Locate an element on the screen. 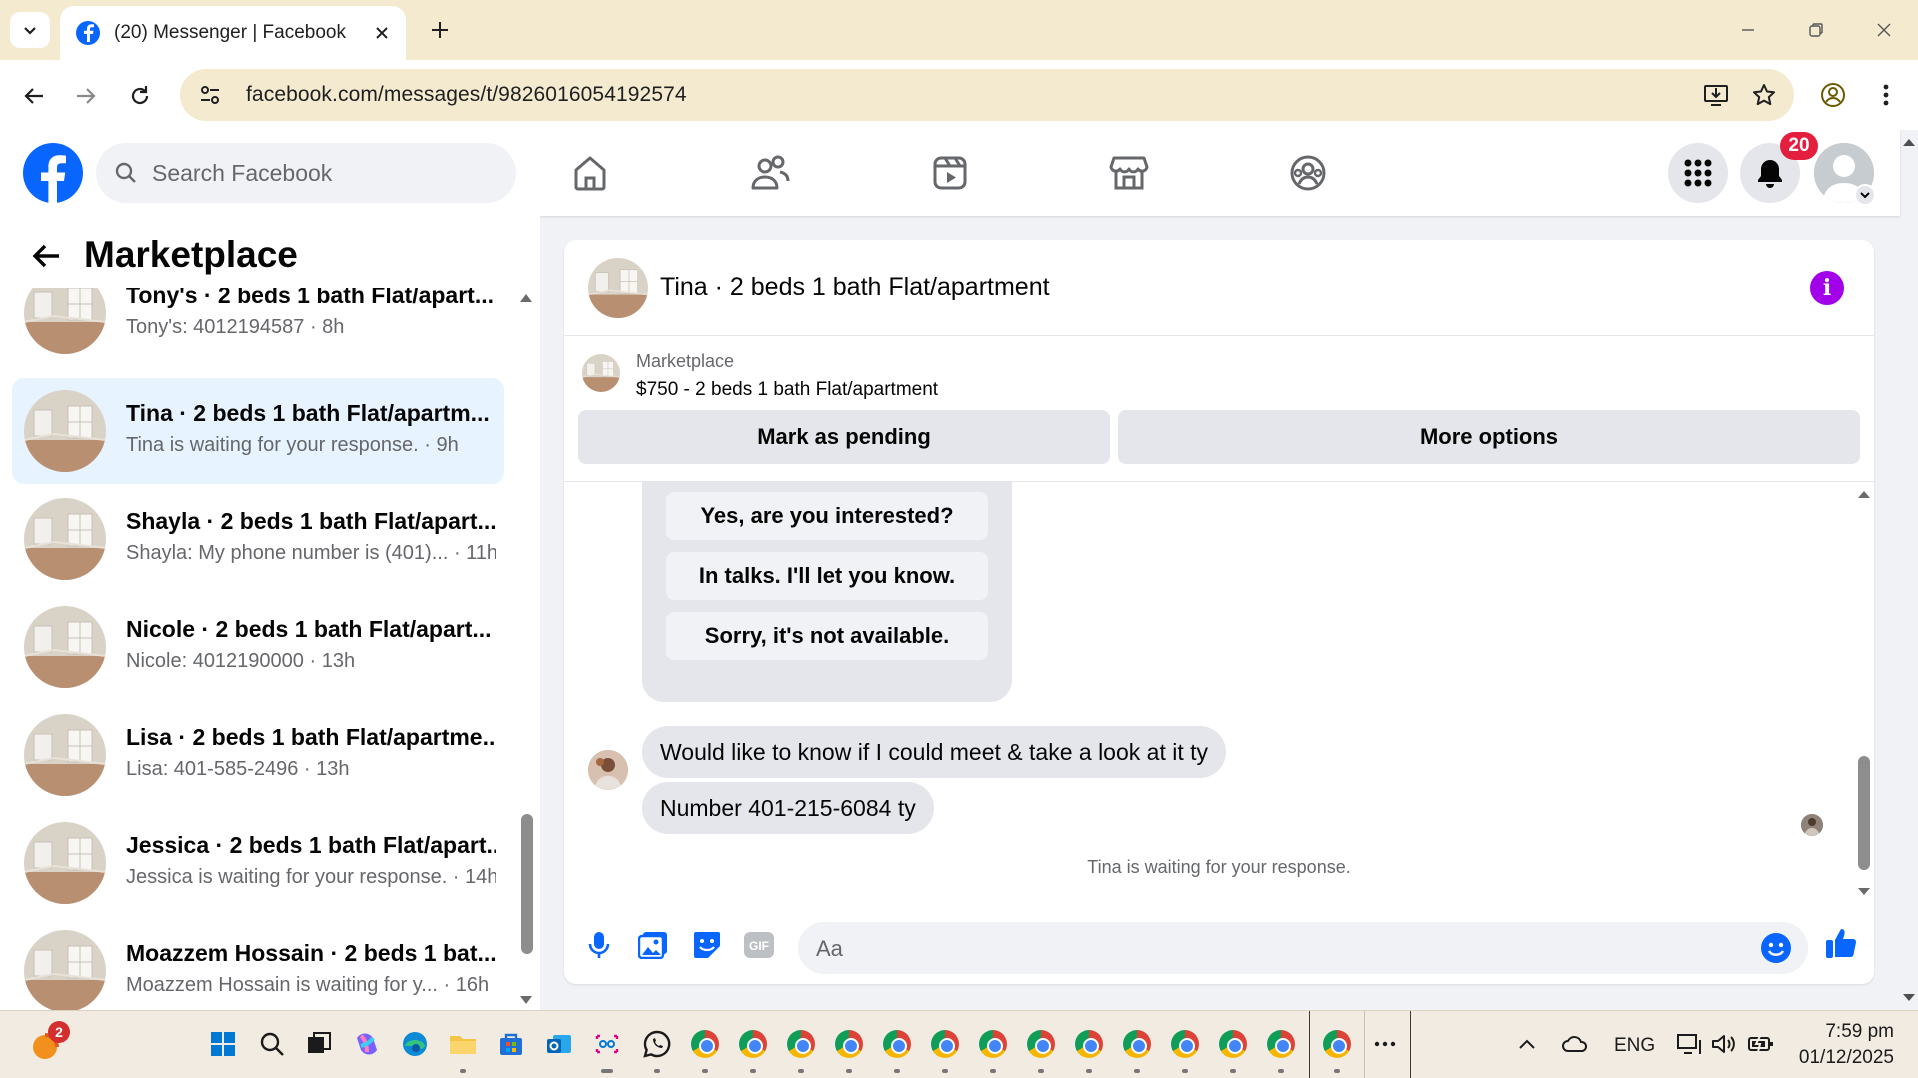 This screenshot has height=1078, width=1918. clock-time: 7:59 pm is located at coordinates (1850, 1032).